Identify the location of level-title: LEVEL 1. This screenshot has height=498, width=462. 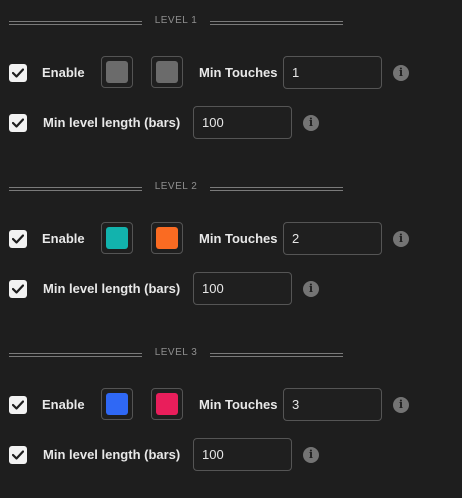
(176, 20).